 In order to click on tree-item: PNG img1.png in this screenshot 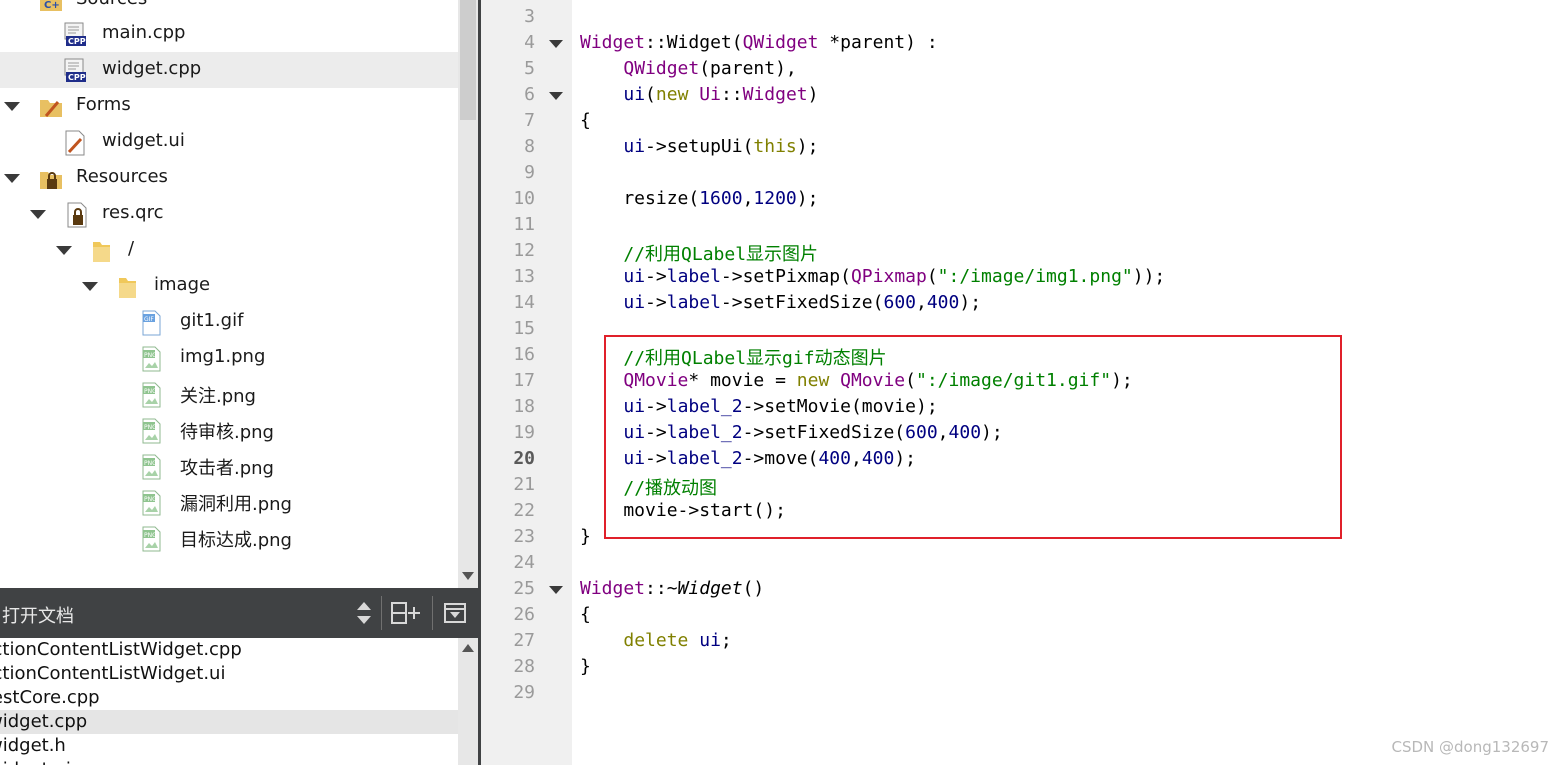, I will do `click(229, 358)`.